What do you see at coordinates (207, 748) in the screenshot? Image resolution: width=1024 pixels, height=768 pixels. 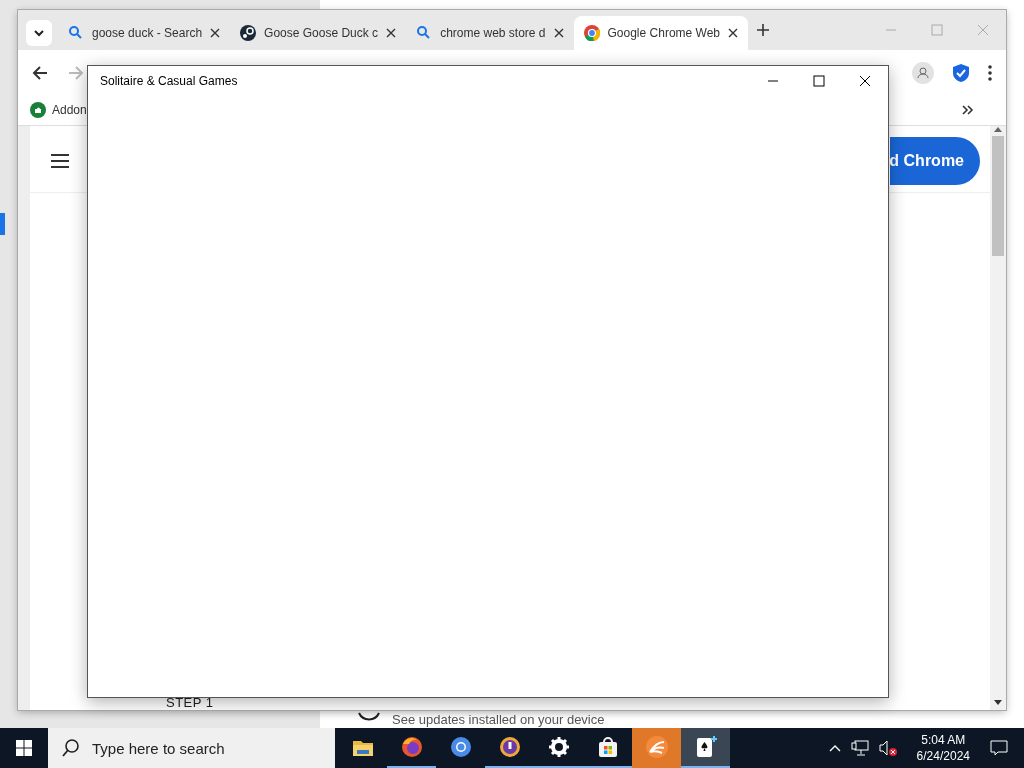 I see `search-input: Type here to search` at bounding box center [207, 748].